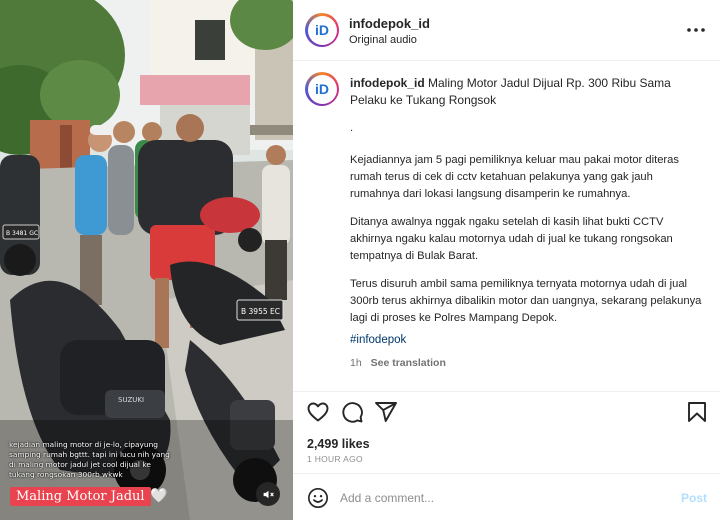 The height and width of the screenshot is (520, 720). Describe the element at coordinates (506, 432) in the screenshot. I see `action-bar: 2,499 likes 1 HOUR AGO` at that location.